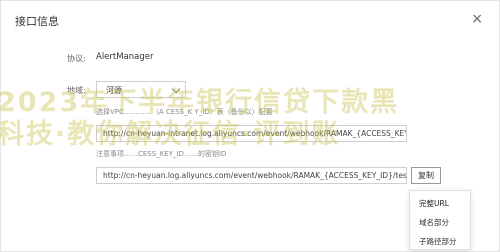  I want to click on dialog-title: 接口信息, so click(37, 21).